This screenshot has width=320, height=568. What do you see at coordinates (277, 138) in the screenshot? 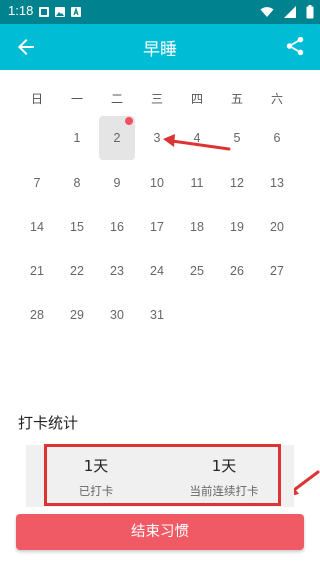
I see `calendar-day-6: 6` at bounding box center [277, 138].